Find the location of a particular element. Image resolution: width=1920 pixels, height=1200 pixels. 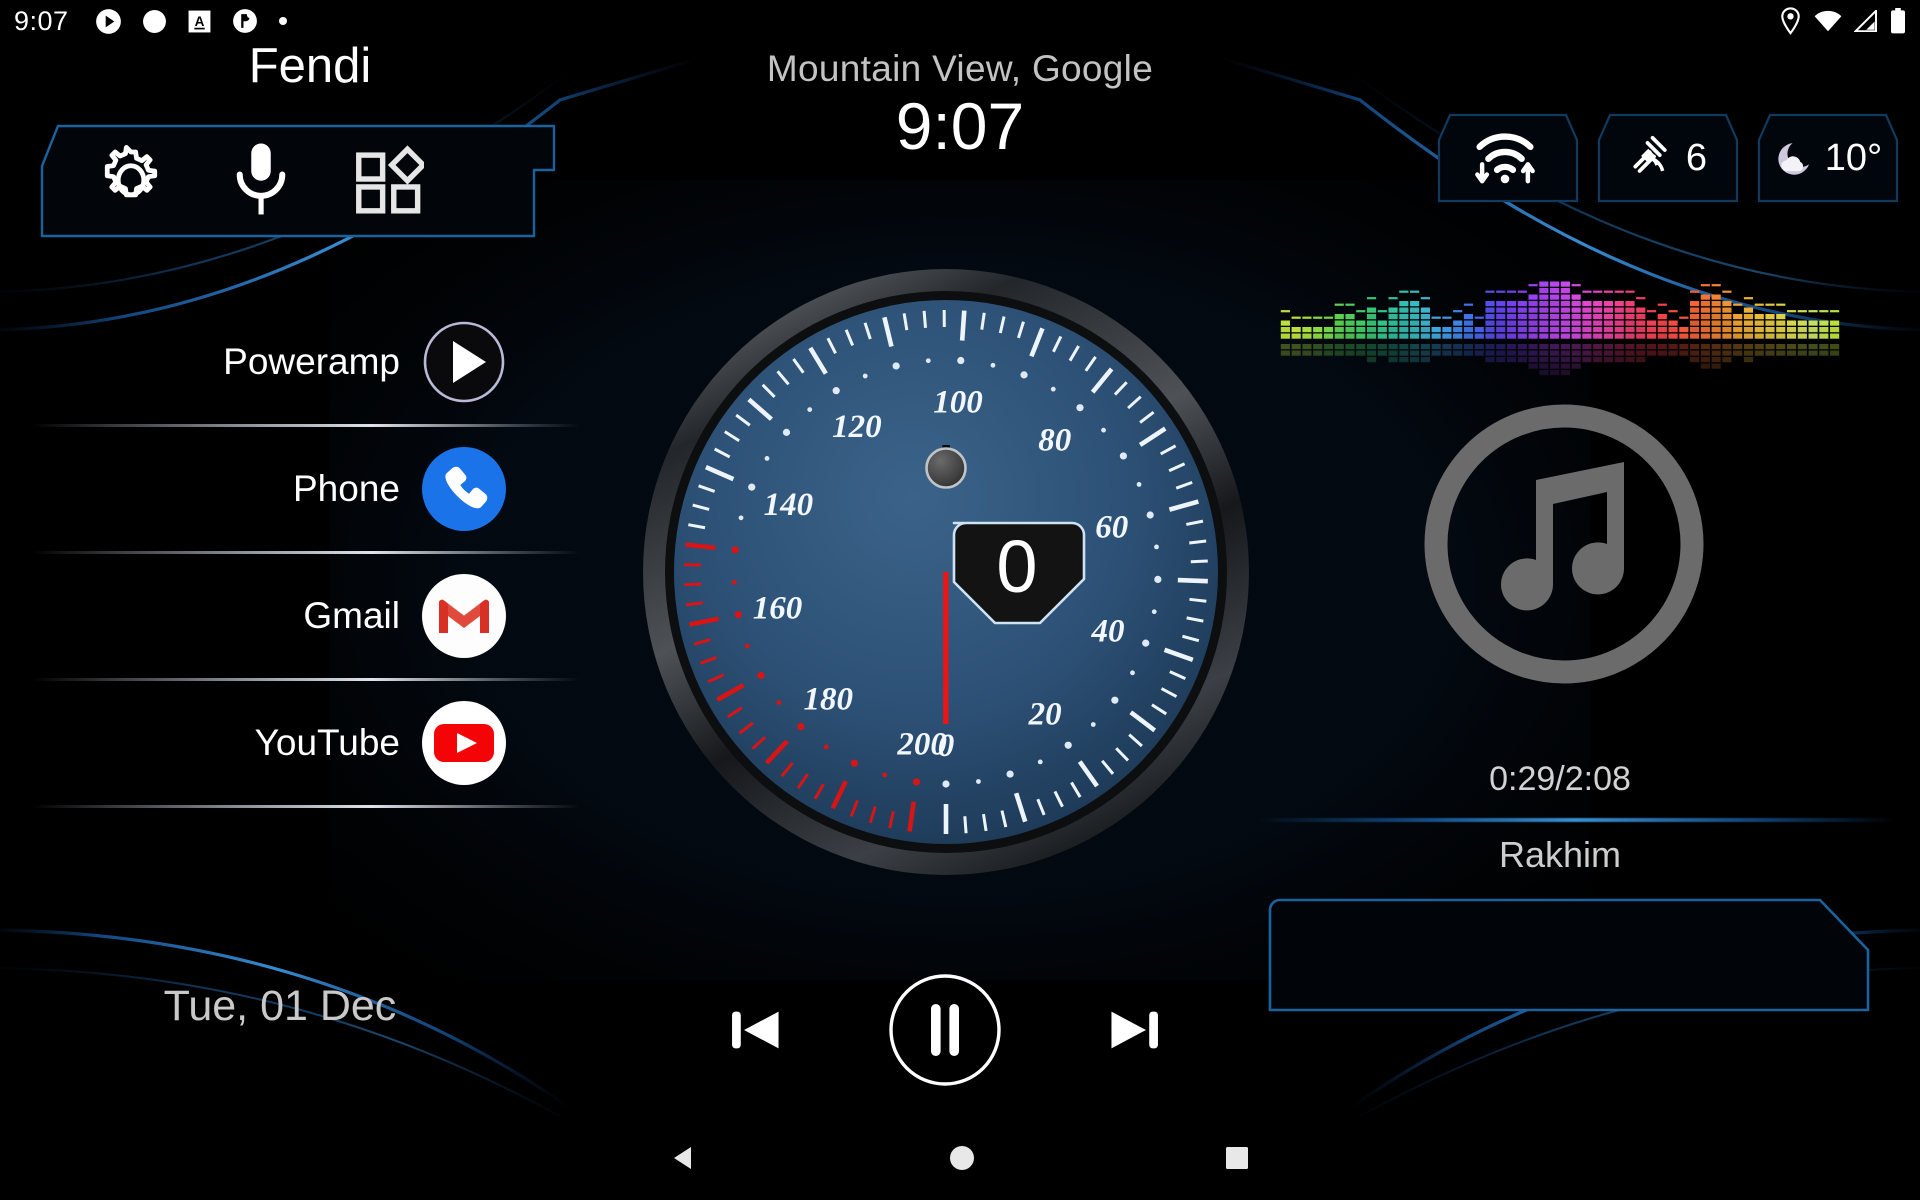

main-clock: 9:07 is located at coordinates (960, 126).